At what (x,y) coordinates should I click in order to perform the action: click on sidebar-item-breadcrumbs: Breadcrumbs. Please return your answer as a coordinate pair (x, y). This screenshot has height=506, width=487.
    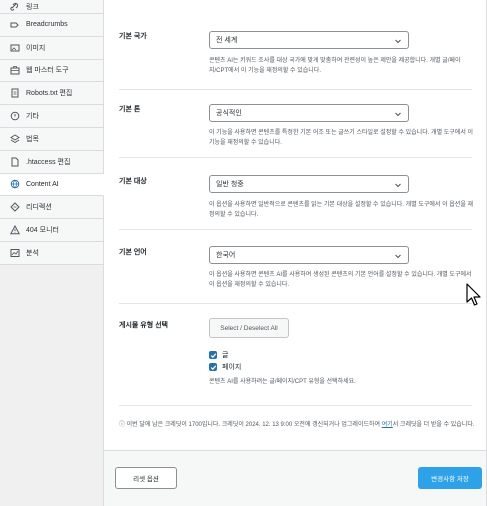
    Looking at the image, I should click on (51, 25).